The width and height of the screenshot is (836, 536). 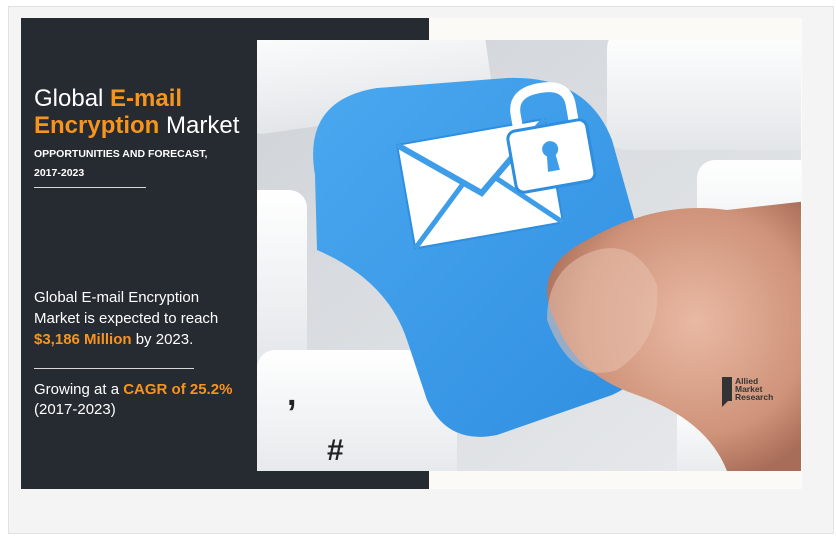 What do you see at coordinates (149, 400) in the screenshot?
I see `growth-statement: Growing at a CAGR of 25.2% (2017-2023)` at bounding box center [149, 400].